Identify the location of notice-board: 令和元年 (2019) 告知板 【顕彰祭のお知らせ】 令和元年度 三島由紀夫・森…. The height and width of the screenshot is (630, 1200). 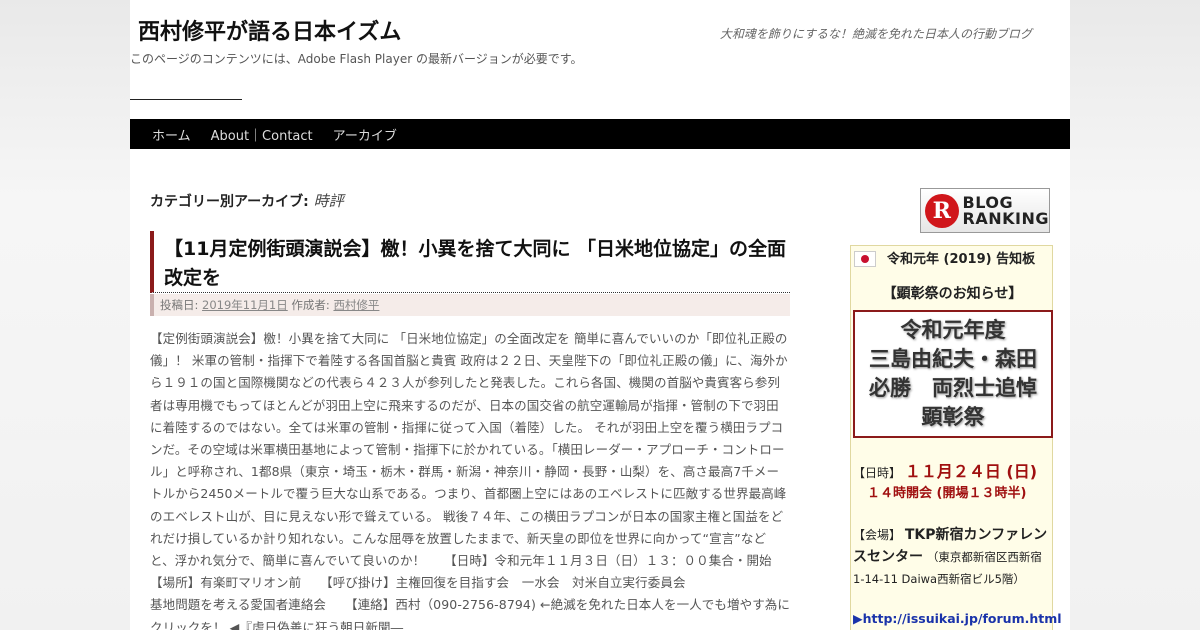
(956, 437).